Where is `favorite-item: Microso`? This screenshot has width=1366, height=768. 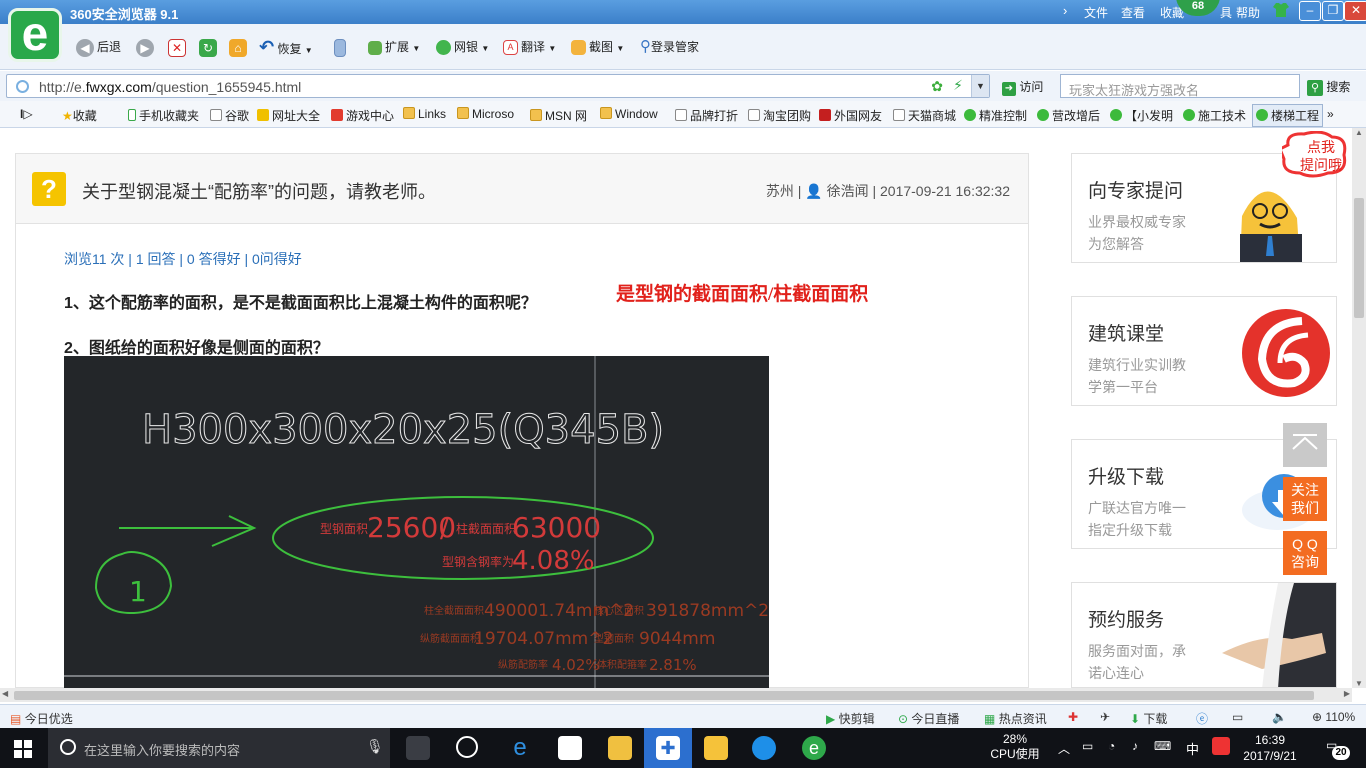
favorite-item: Microso is located at coordinates (485, 114).